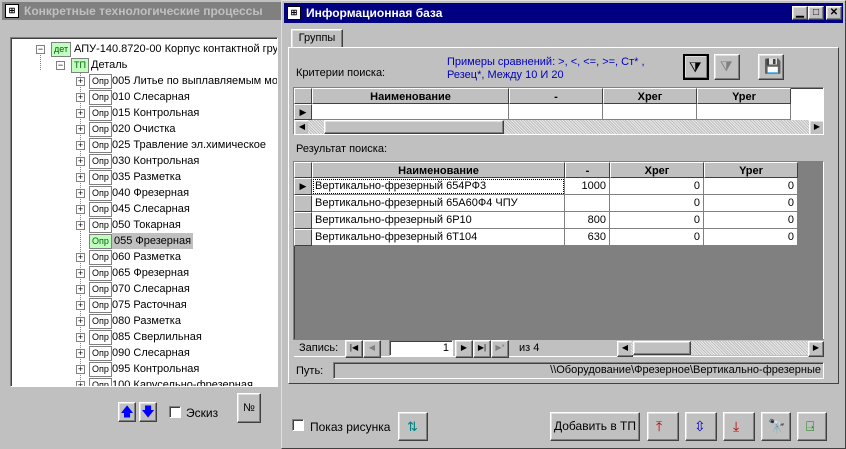  What do you see at coordinates (482, 349) in the screenshot?
I see `last-record-button: ▶|` at bounding box center [482, 349].